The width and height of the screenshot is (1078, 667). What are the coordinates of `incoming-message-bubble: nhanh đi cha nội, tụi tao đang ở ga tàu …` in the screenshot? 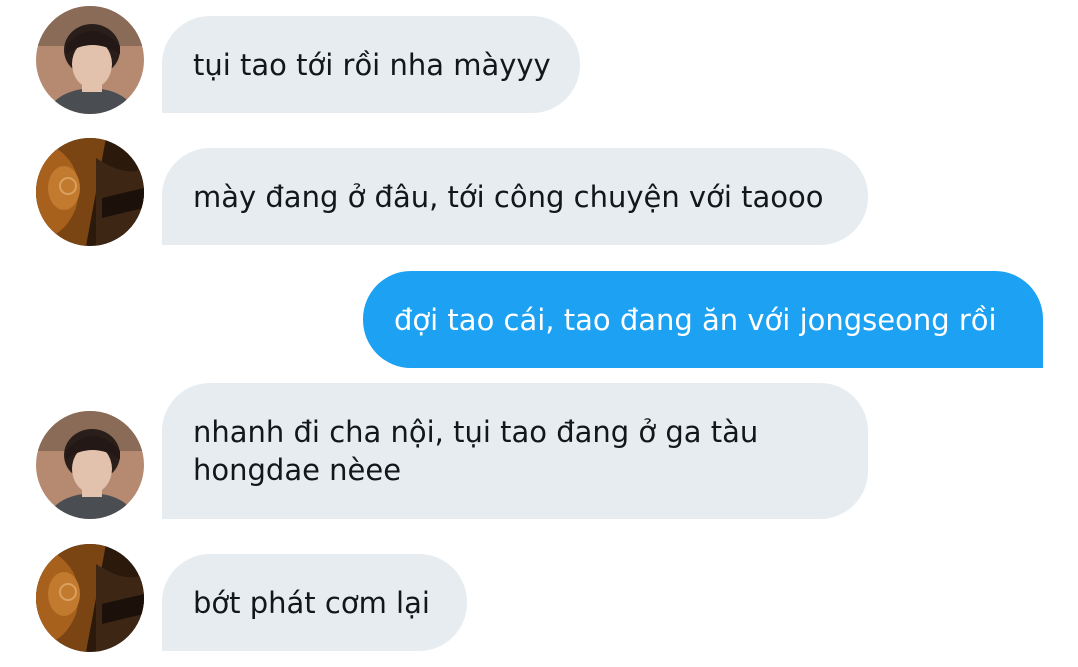 It's located at (515, 451).